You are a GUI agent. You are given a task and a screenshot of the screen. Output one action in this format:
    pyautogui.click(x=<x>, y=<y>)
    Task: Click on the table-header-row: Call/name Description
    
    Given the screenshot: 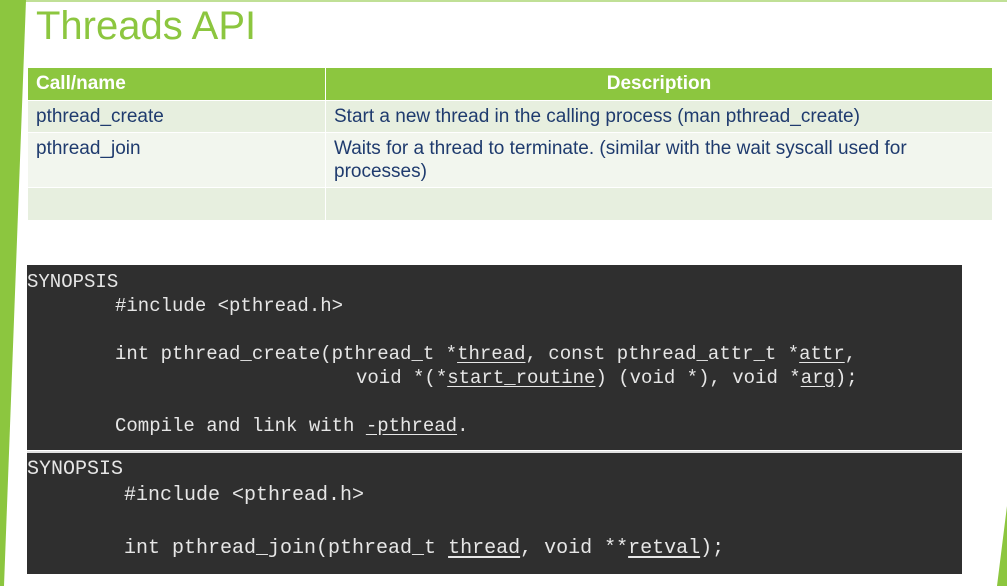 What is the action you would take?
    pyautogui.click(x=510, y=84)
    